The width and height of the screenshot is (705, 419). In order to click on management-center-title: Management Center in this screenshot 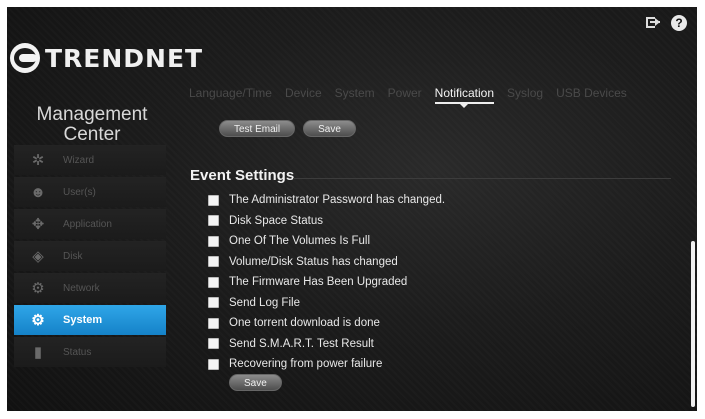, I will do `click(92, 125)`.